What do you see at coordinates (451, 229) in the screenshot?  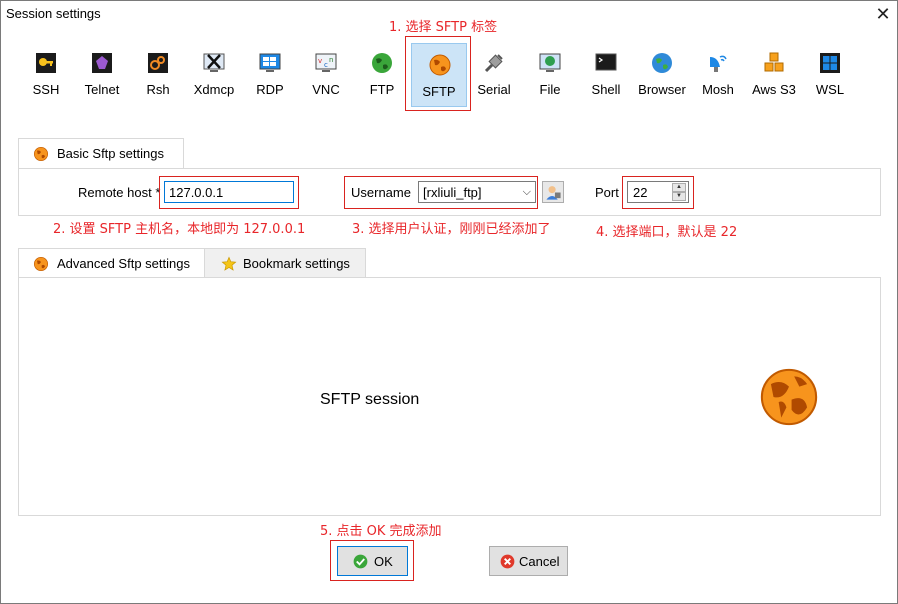 I see `annotation-step-3: 3. 选择用户认证，刚刚已经添加了` at bounding box center [451, 229].